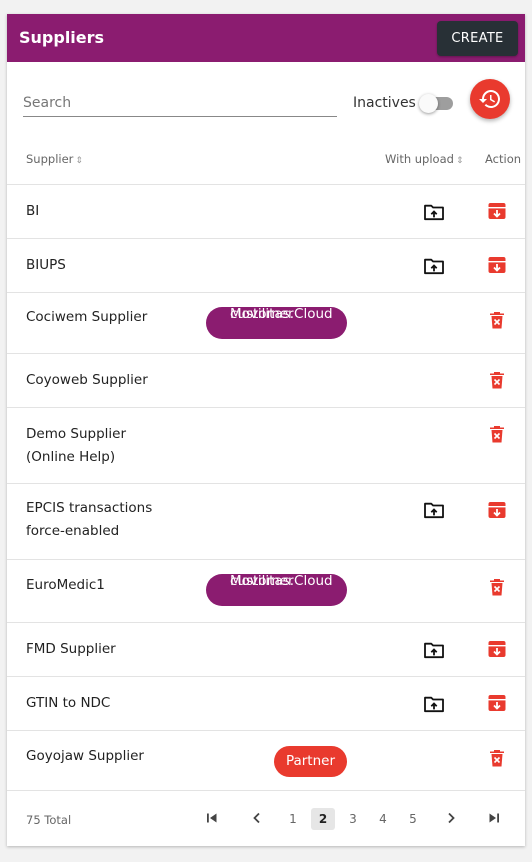  I want to click on page-1-button: 1, so click(293, 819).